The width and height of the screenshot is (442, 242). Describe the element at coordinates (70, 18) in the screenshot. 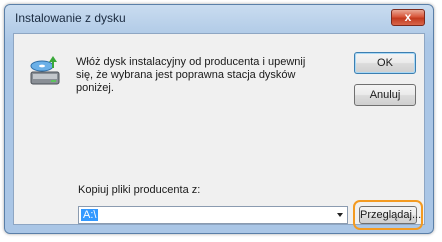

I see `dialog-title: Instalowanie z dysku` at that location.